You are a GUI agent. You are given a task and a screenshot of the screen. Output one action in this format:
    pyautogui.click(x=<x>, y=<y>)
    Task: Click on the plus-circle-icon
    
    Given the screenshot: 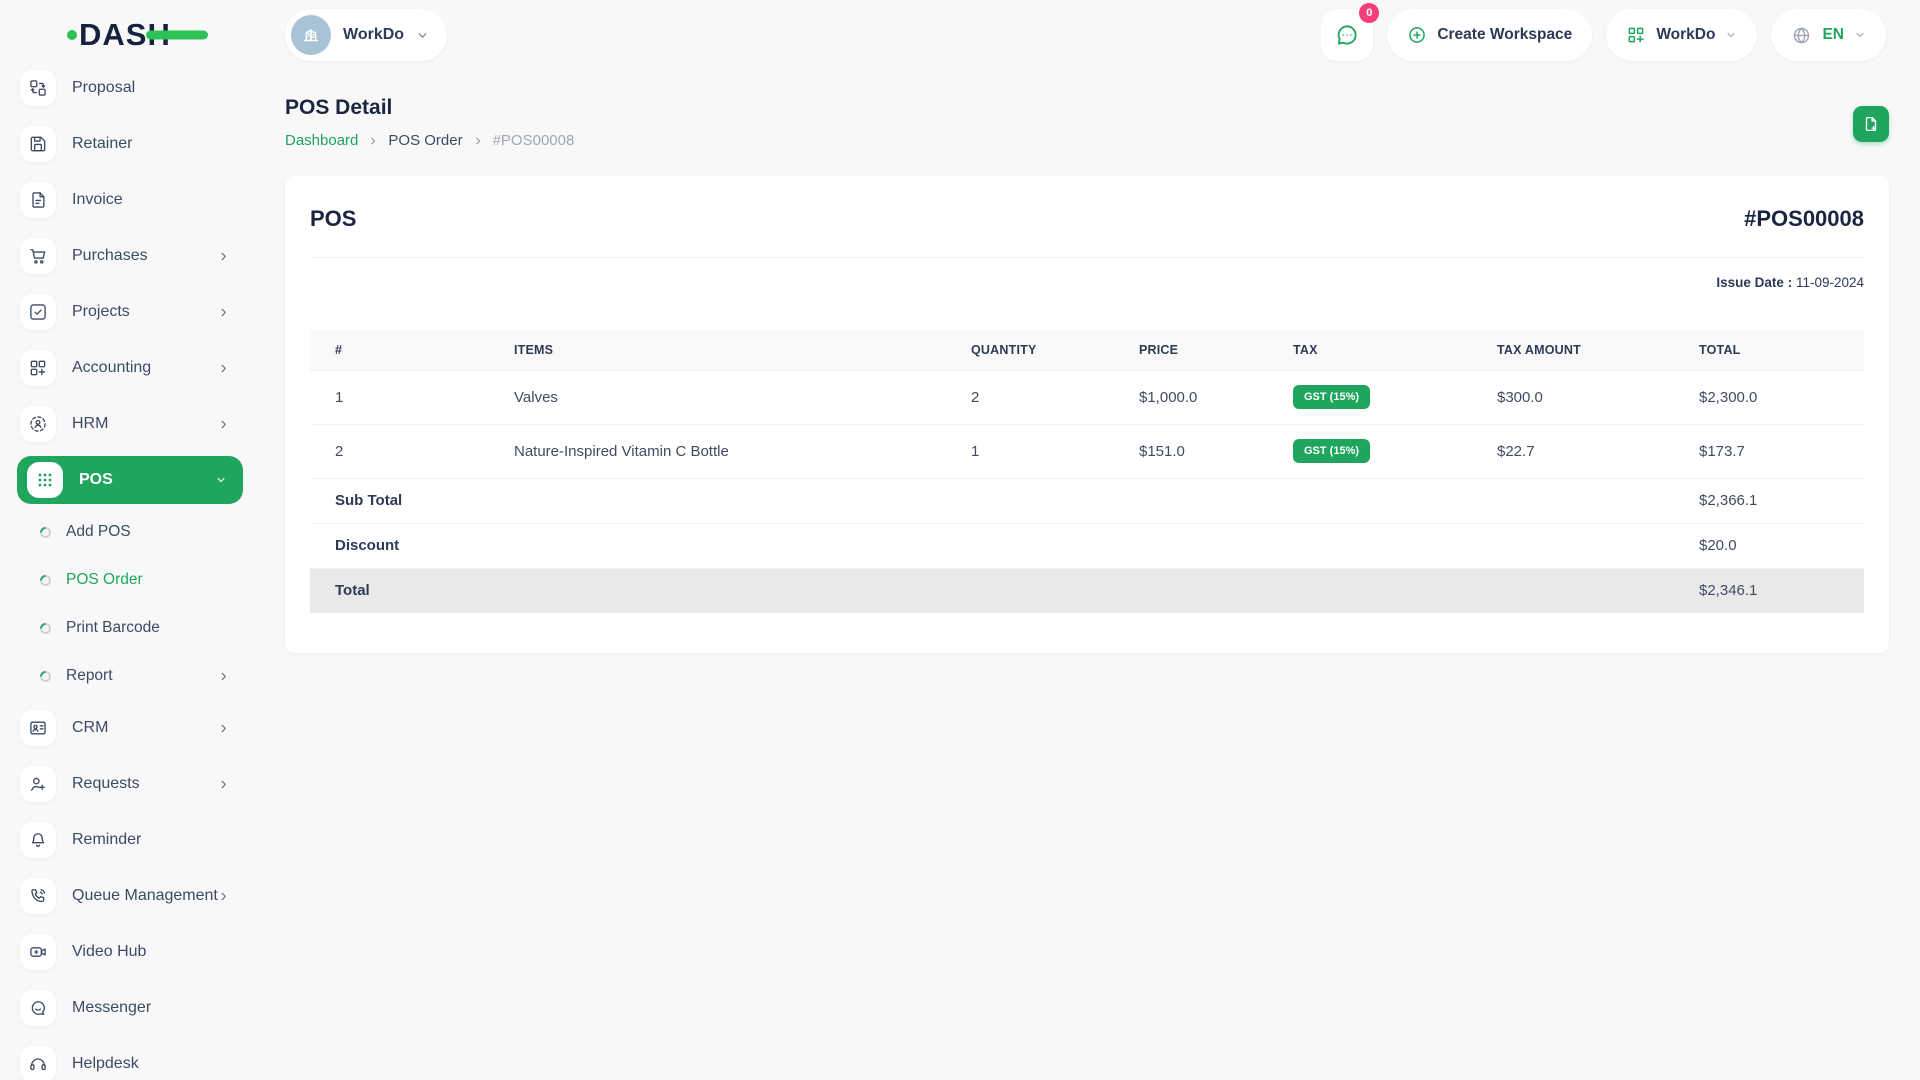 What is the action you would take?
    pyautogui.click(x=1417, y=35)
    